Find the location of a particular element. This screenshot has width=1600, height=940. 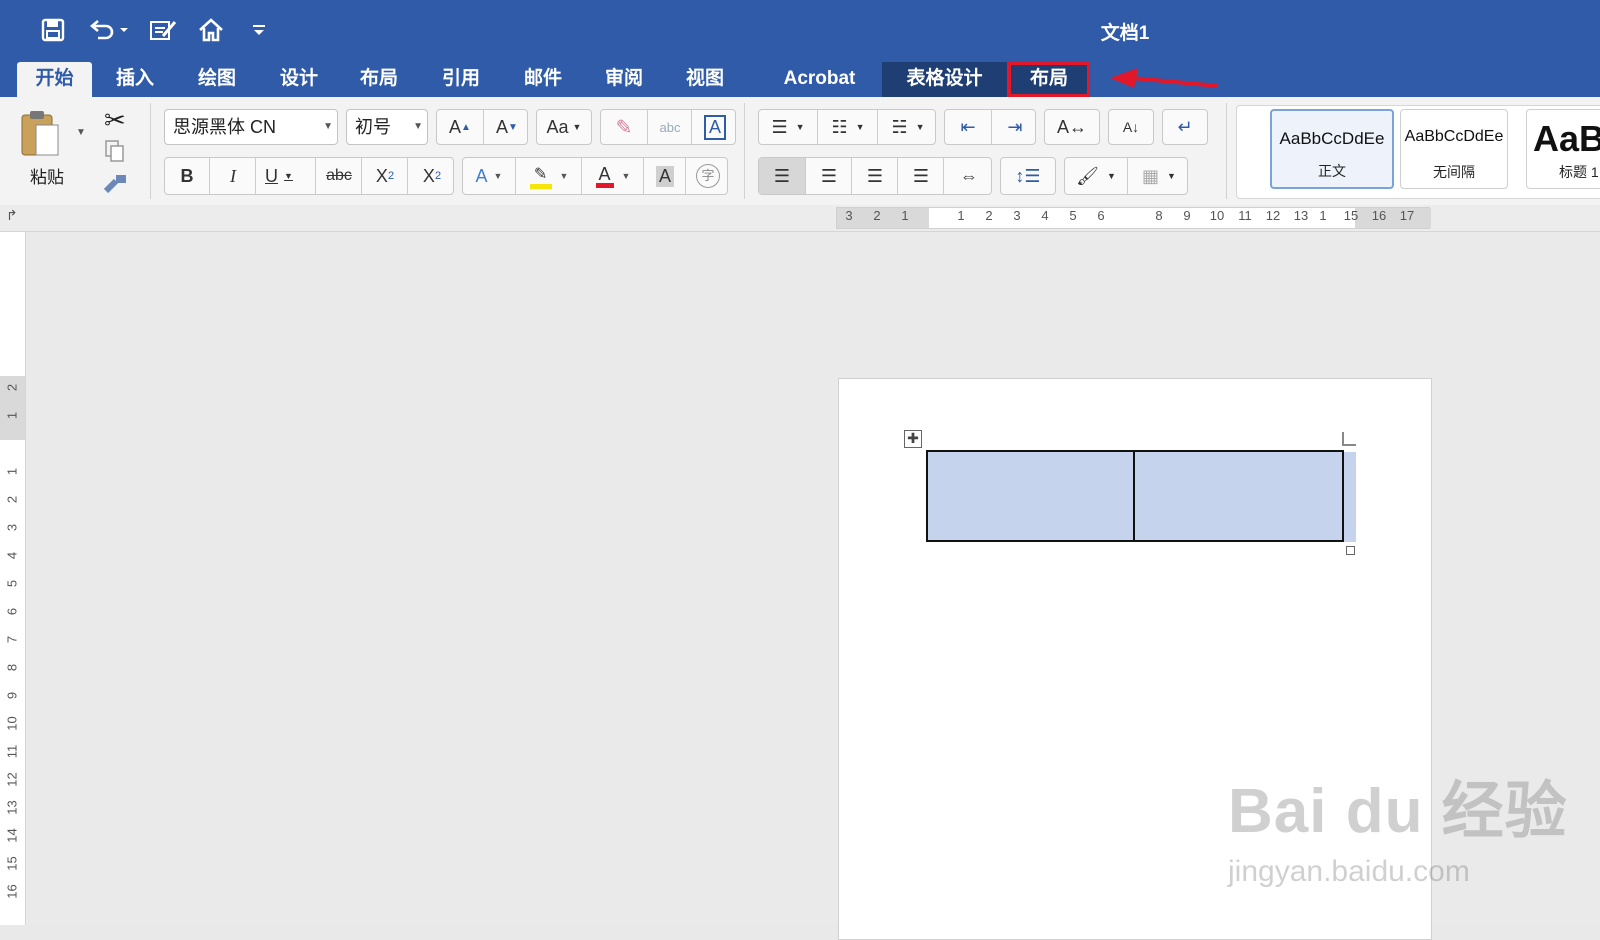

align-center-button: ☰ is located at coordinates (828, 176).